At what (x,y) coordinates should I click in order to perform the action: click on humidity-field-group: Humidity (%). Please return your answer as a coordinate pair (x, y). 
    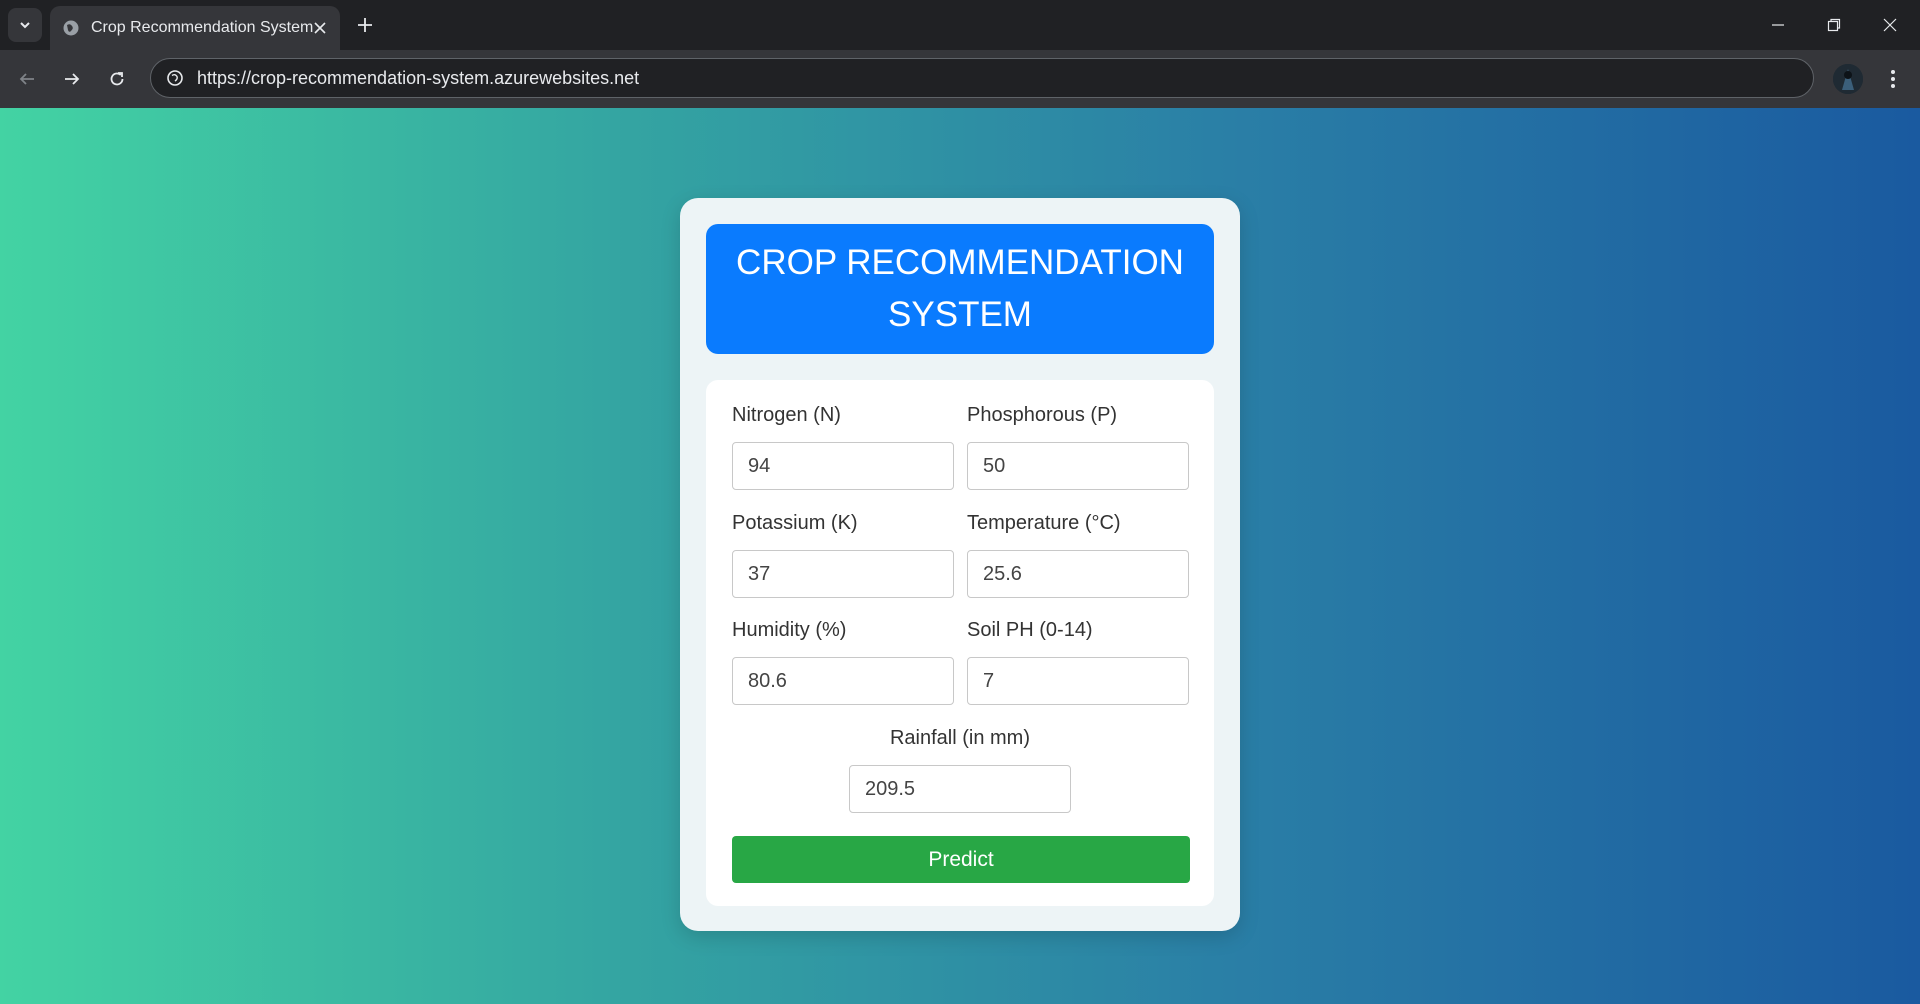
    Looking at the image, I should click on (843, 661).